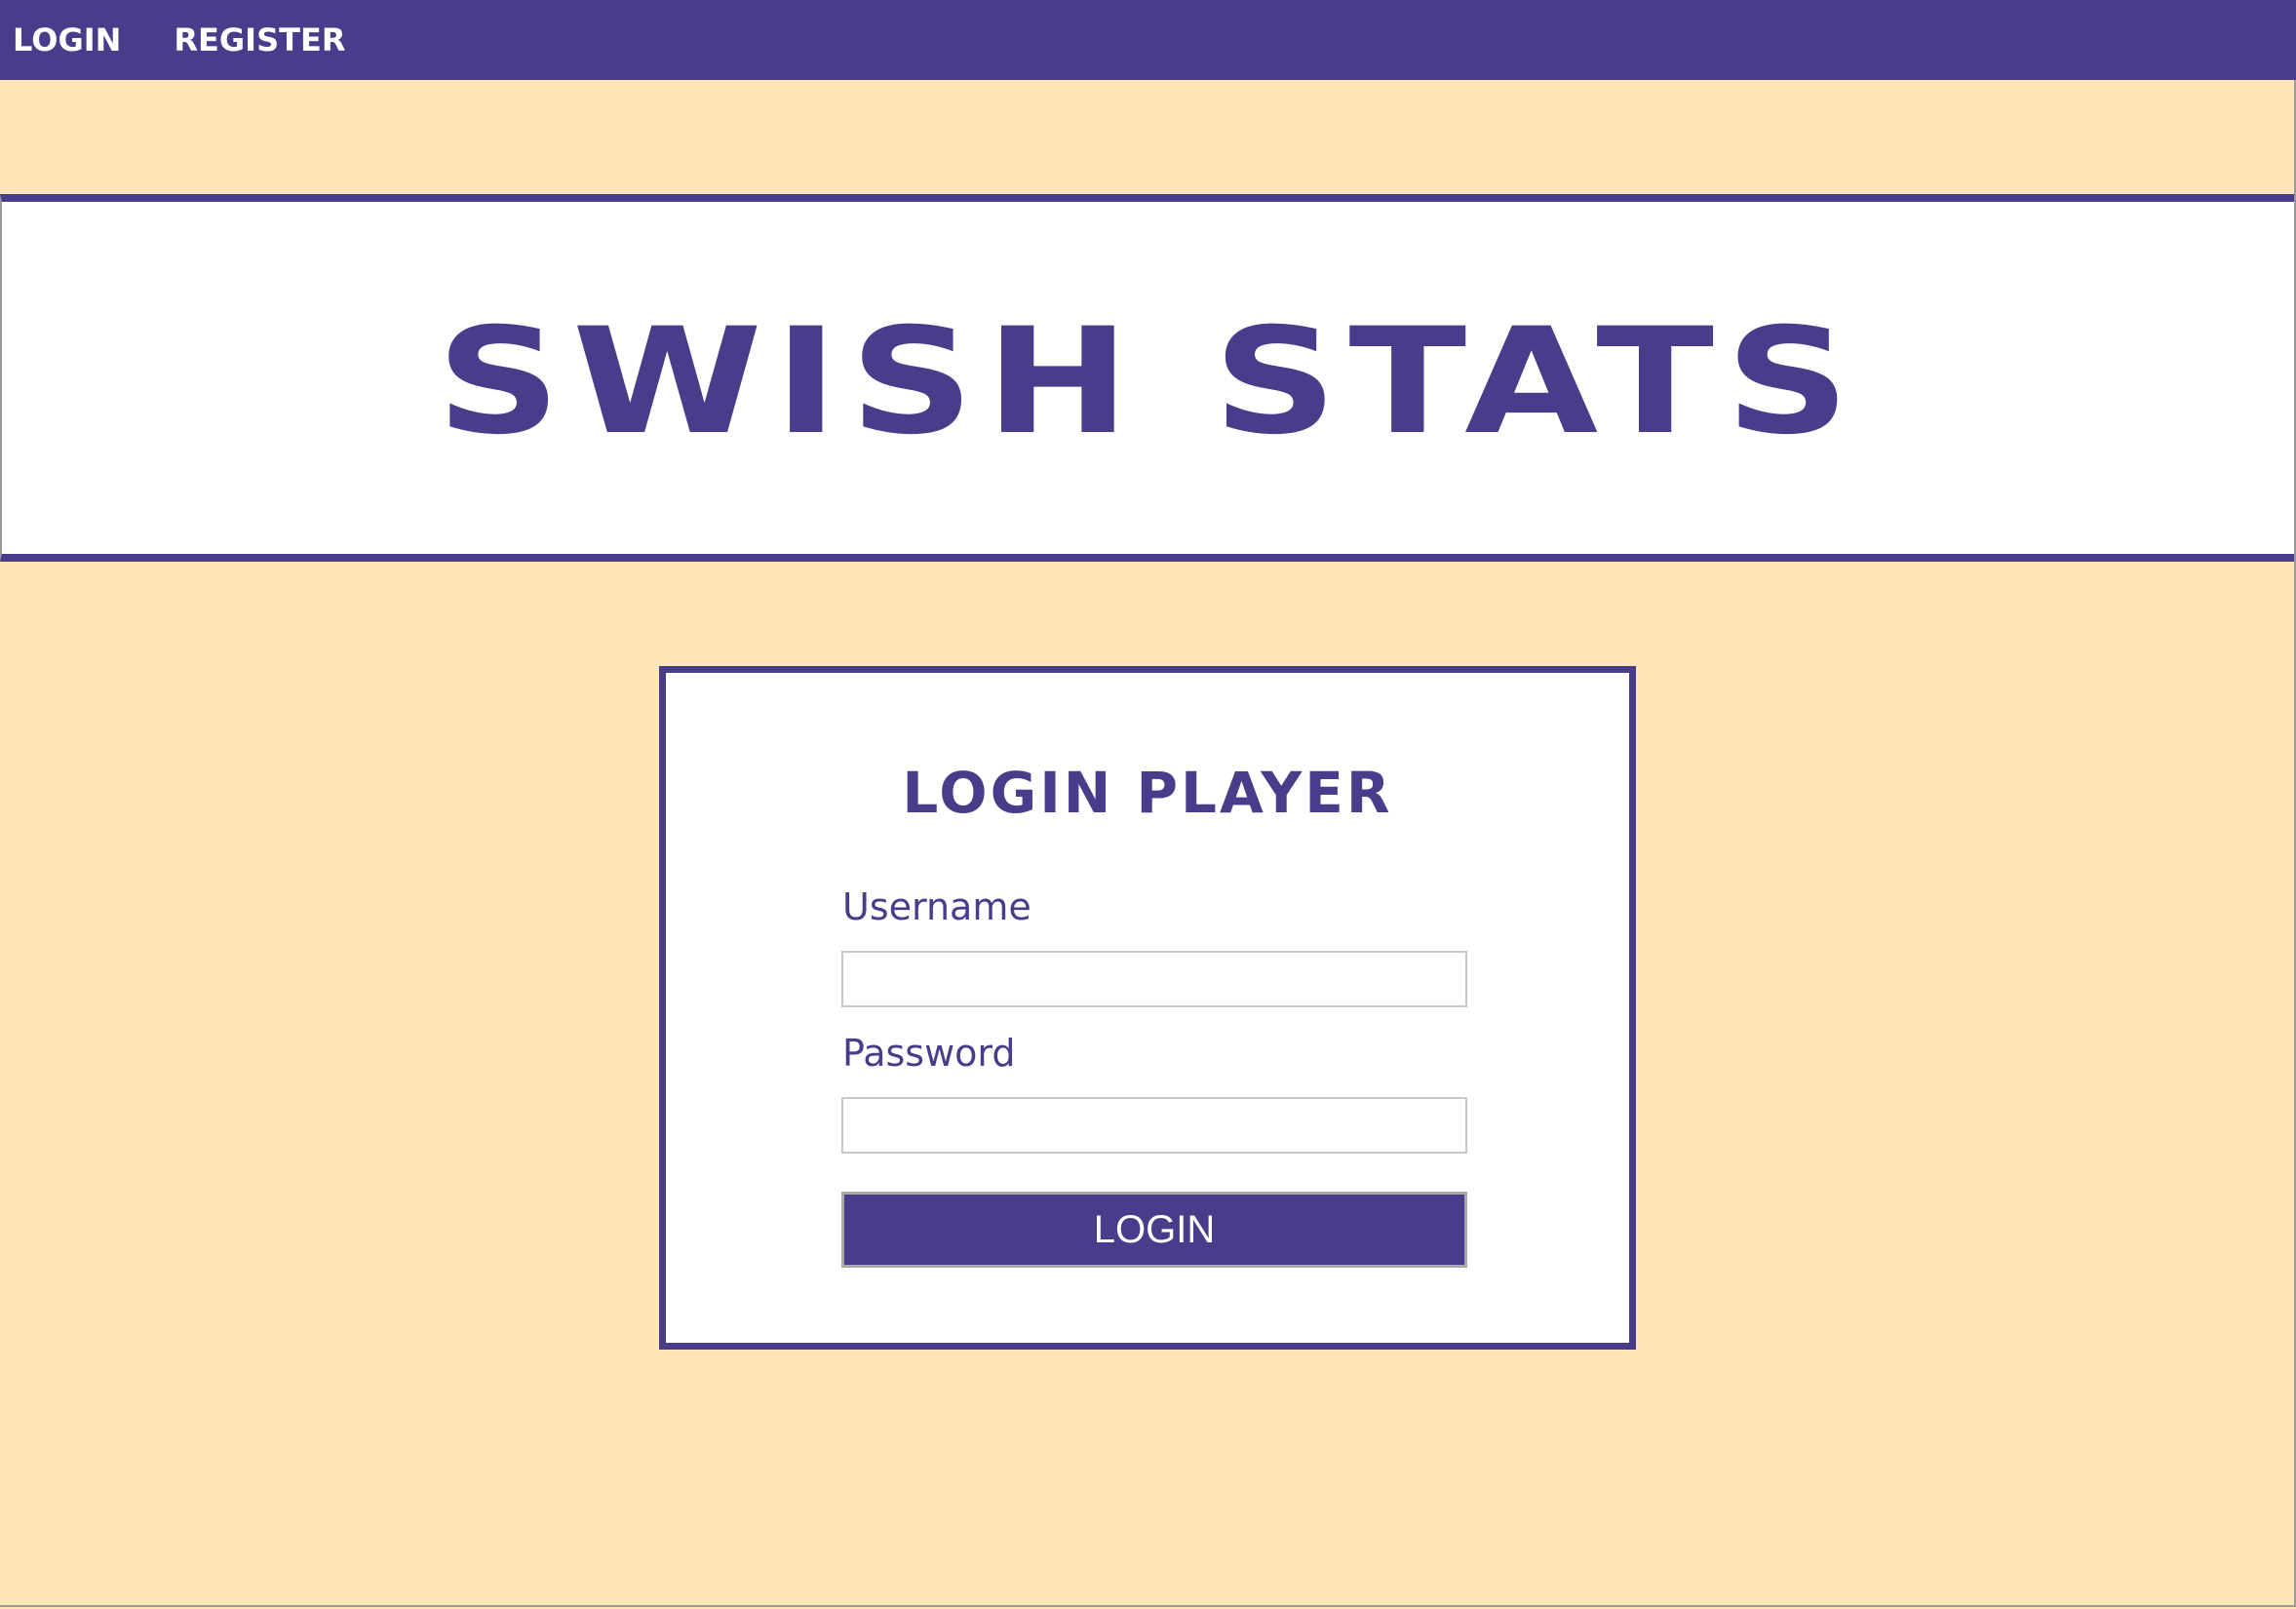 The width and height of the screenshot is (2296, 1609). Describe the element at coordinates (1154, 1125) in the screenshot. I see `password-input` at that location.